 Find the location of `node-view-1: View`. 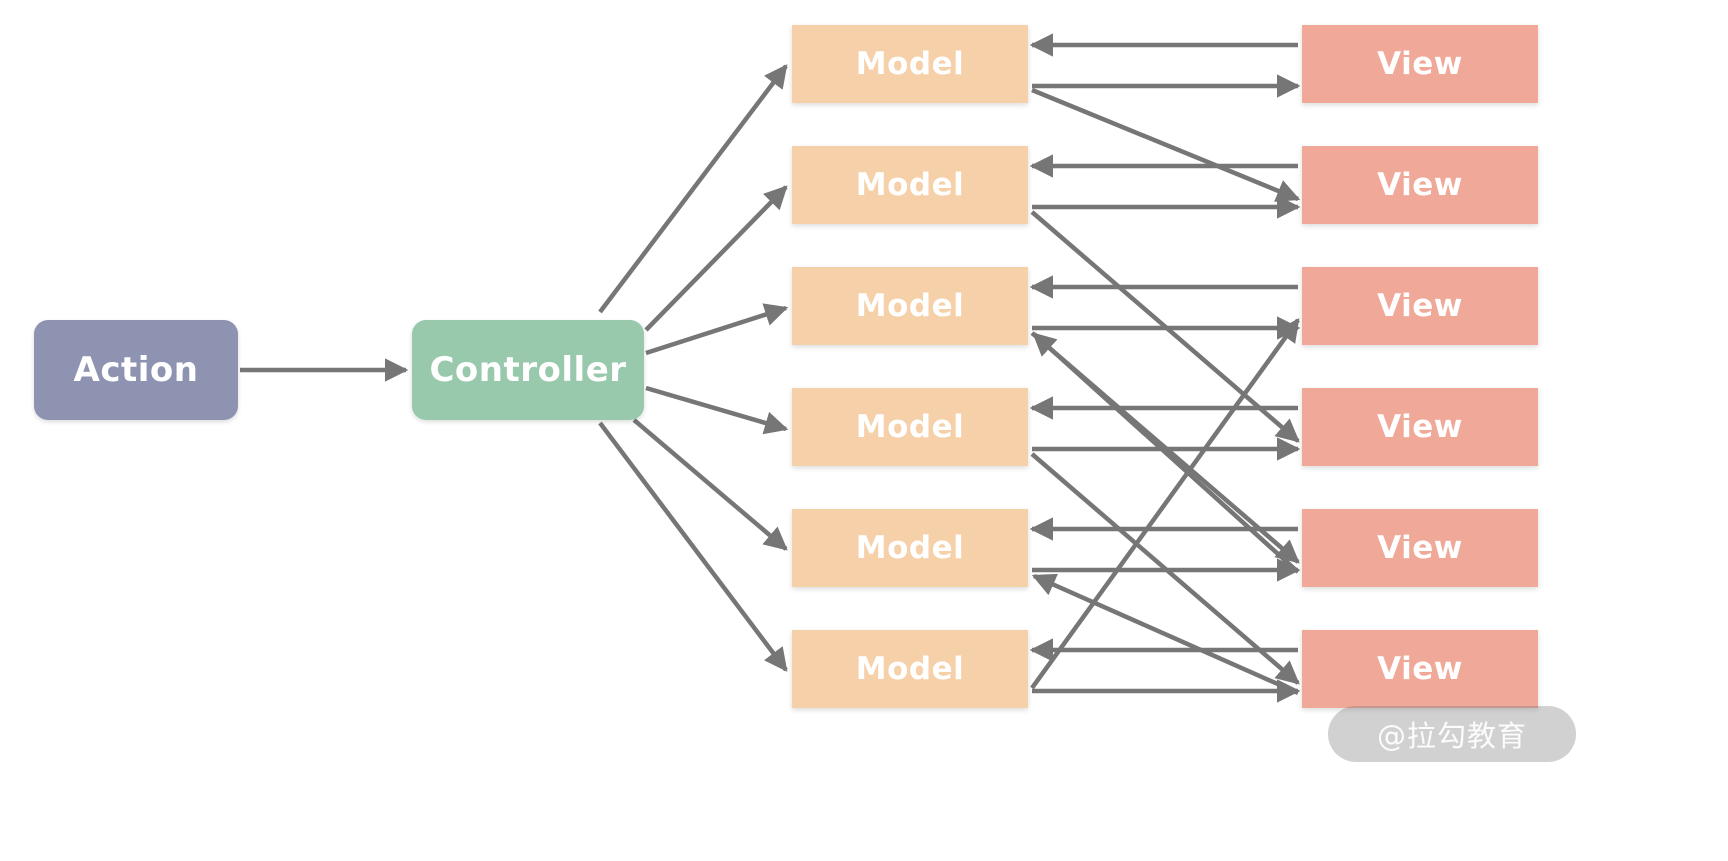

node-view-1: View is located at coordinates (1420, 64).